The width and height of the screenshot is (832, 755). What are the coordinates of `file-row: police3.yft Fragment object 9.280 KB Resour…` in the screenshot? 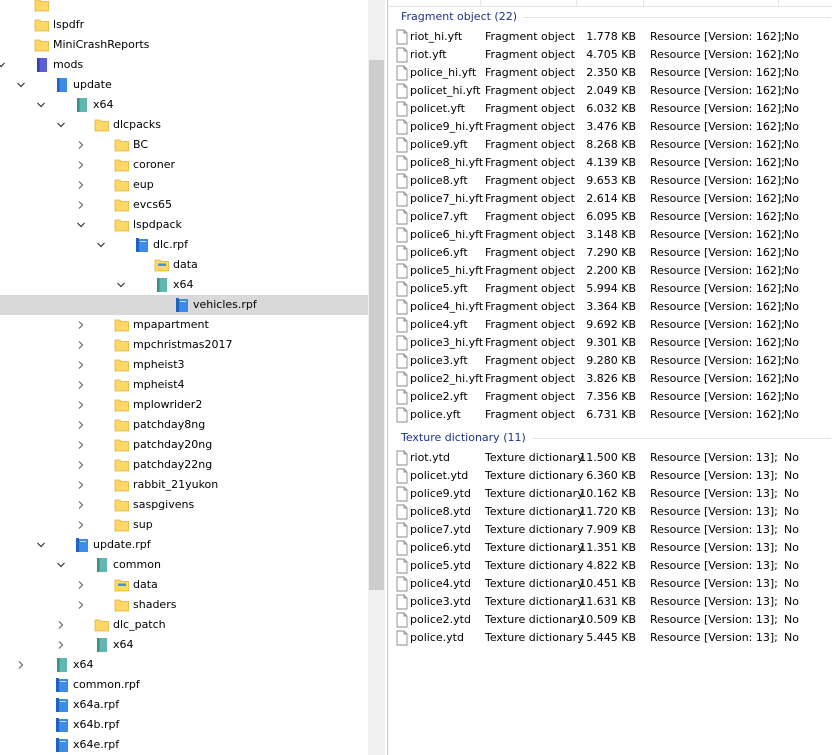 It's located at (610, 361).